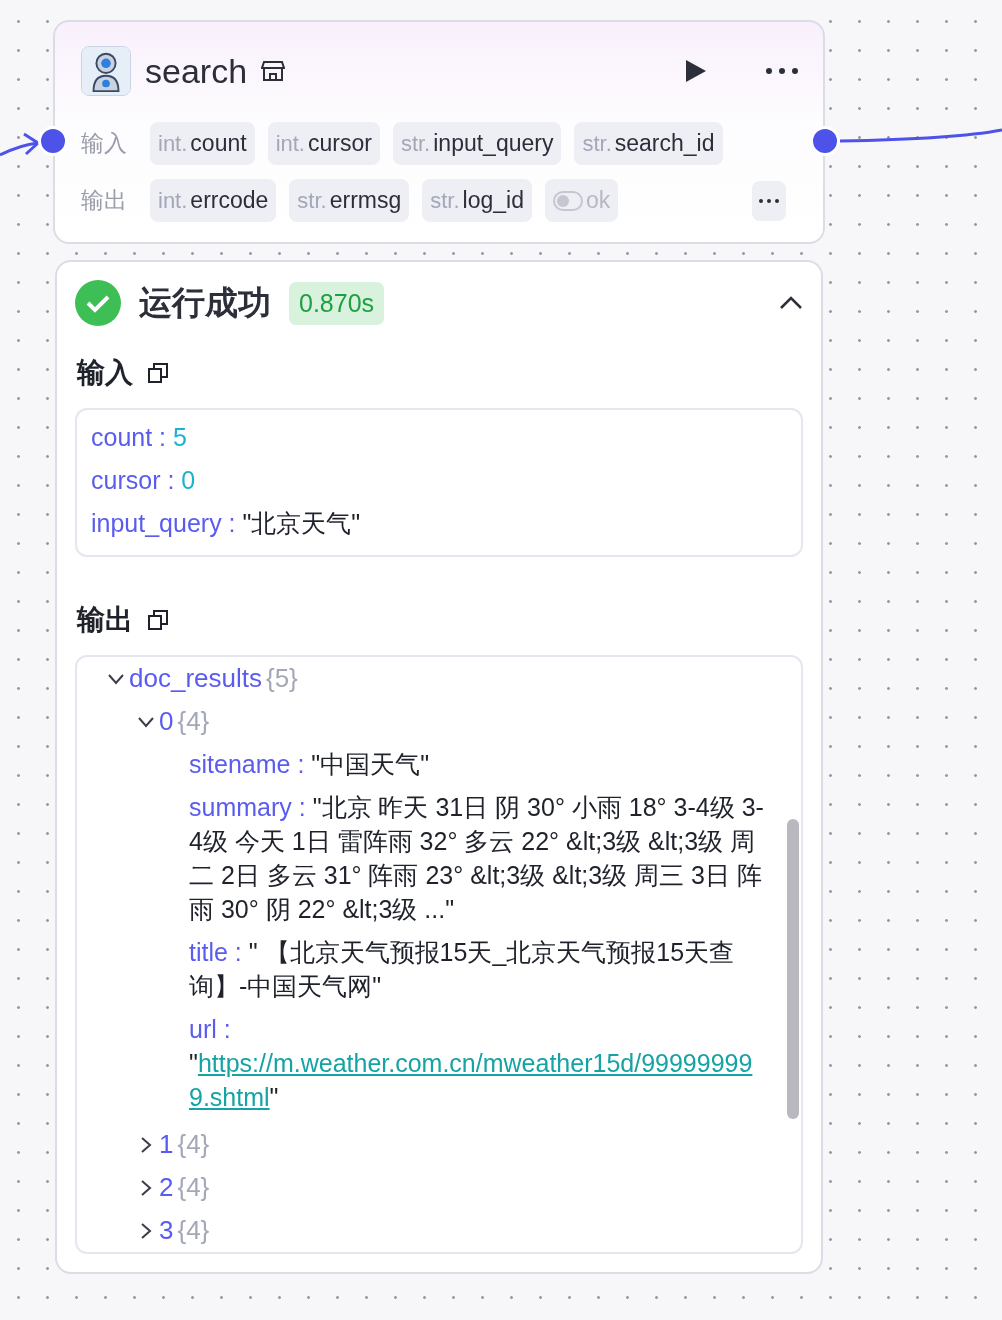 The image size is (1002, 1320). I want to click on scrollbar, so click(793, 969).